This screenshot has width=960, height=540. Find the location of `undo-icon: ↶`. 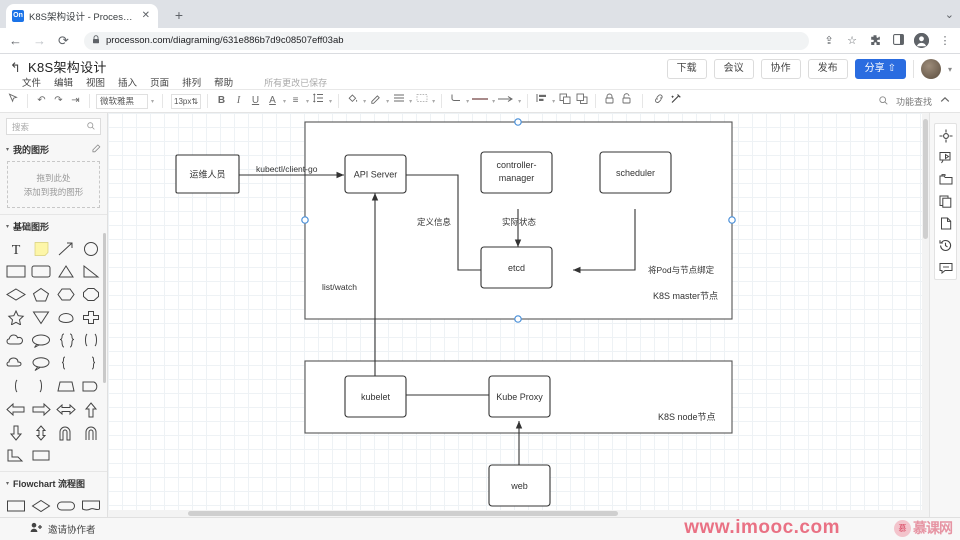

undo-icon: ↶ is located at coordinates (41, 101).